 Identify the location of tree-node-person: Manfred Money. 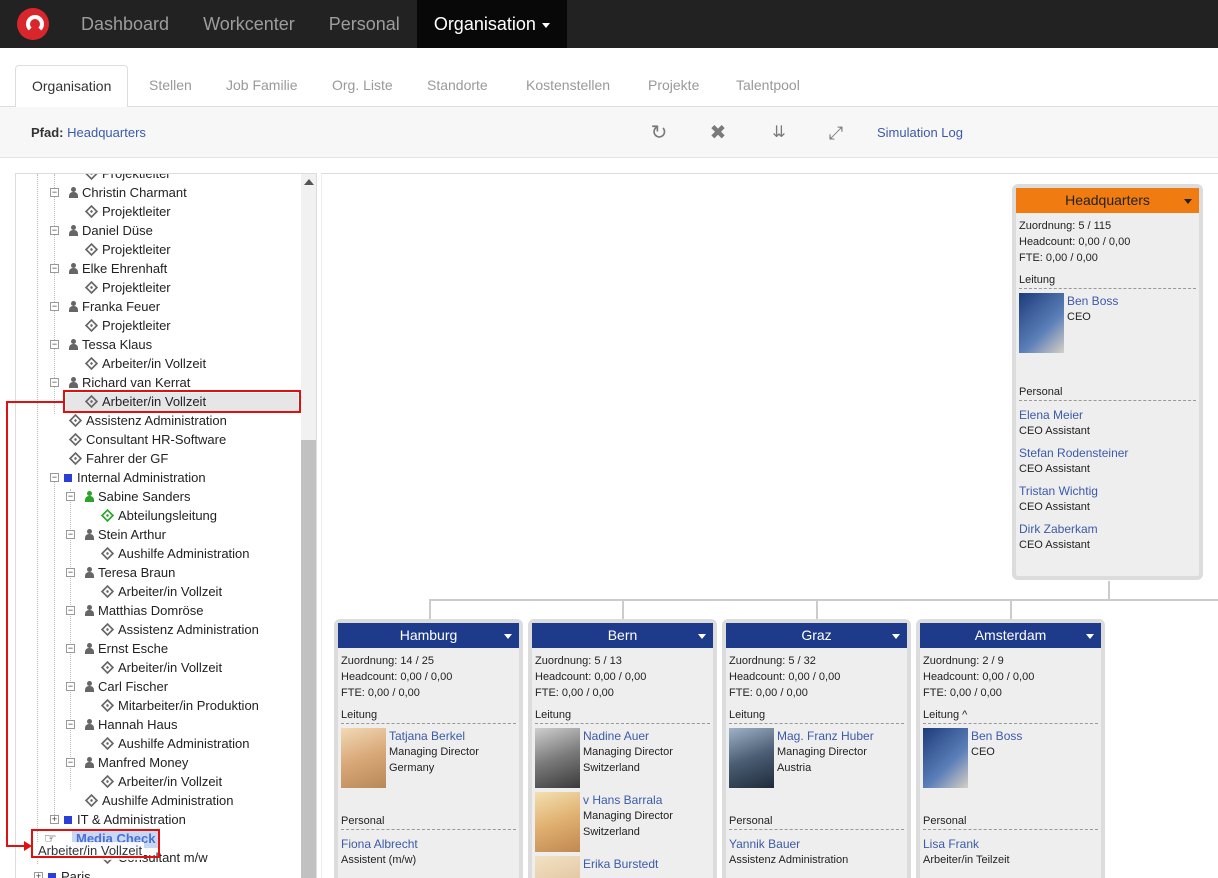
(136, 763).